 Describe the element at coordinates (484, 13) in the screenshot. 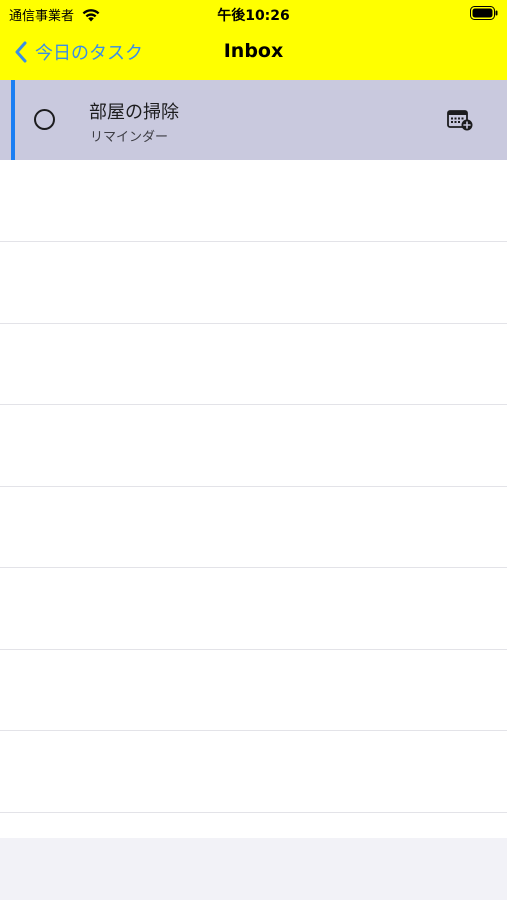

I see `battery-icon` at that location.